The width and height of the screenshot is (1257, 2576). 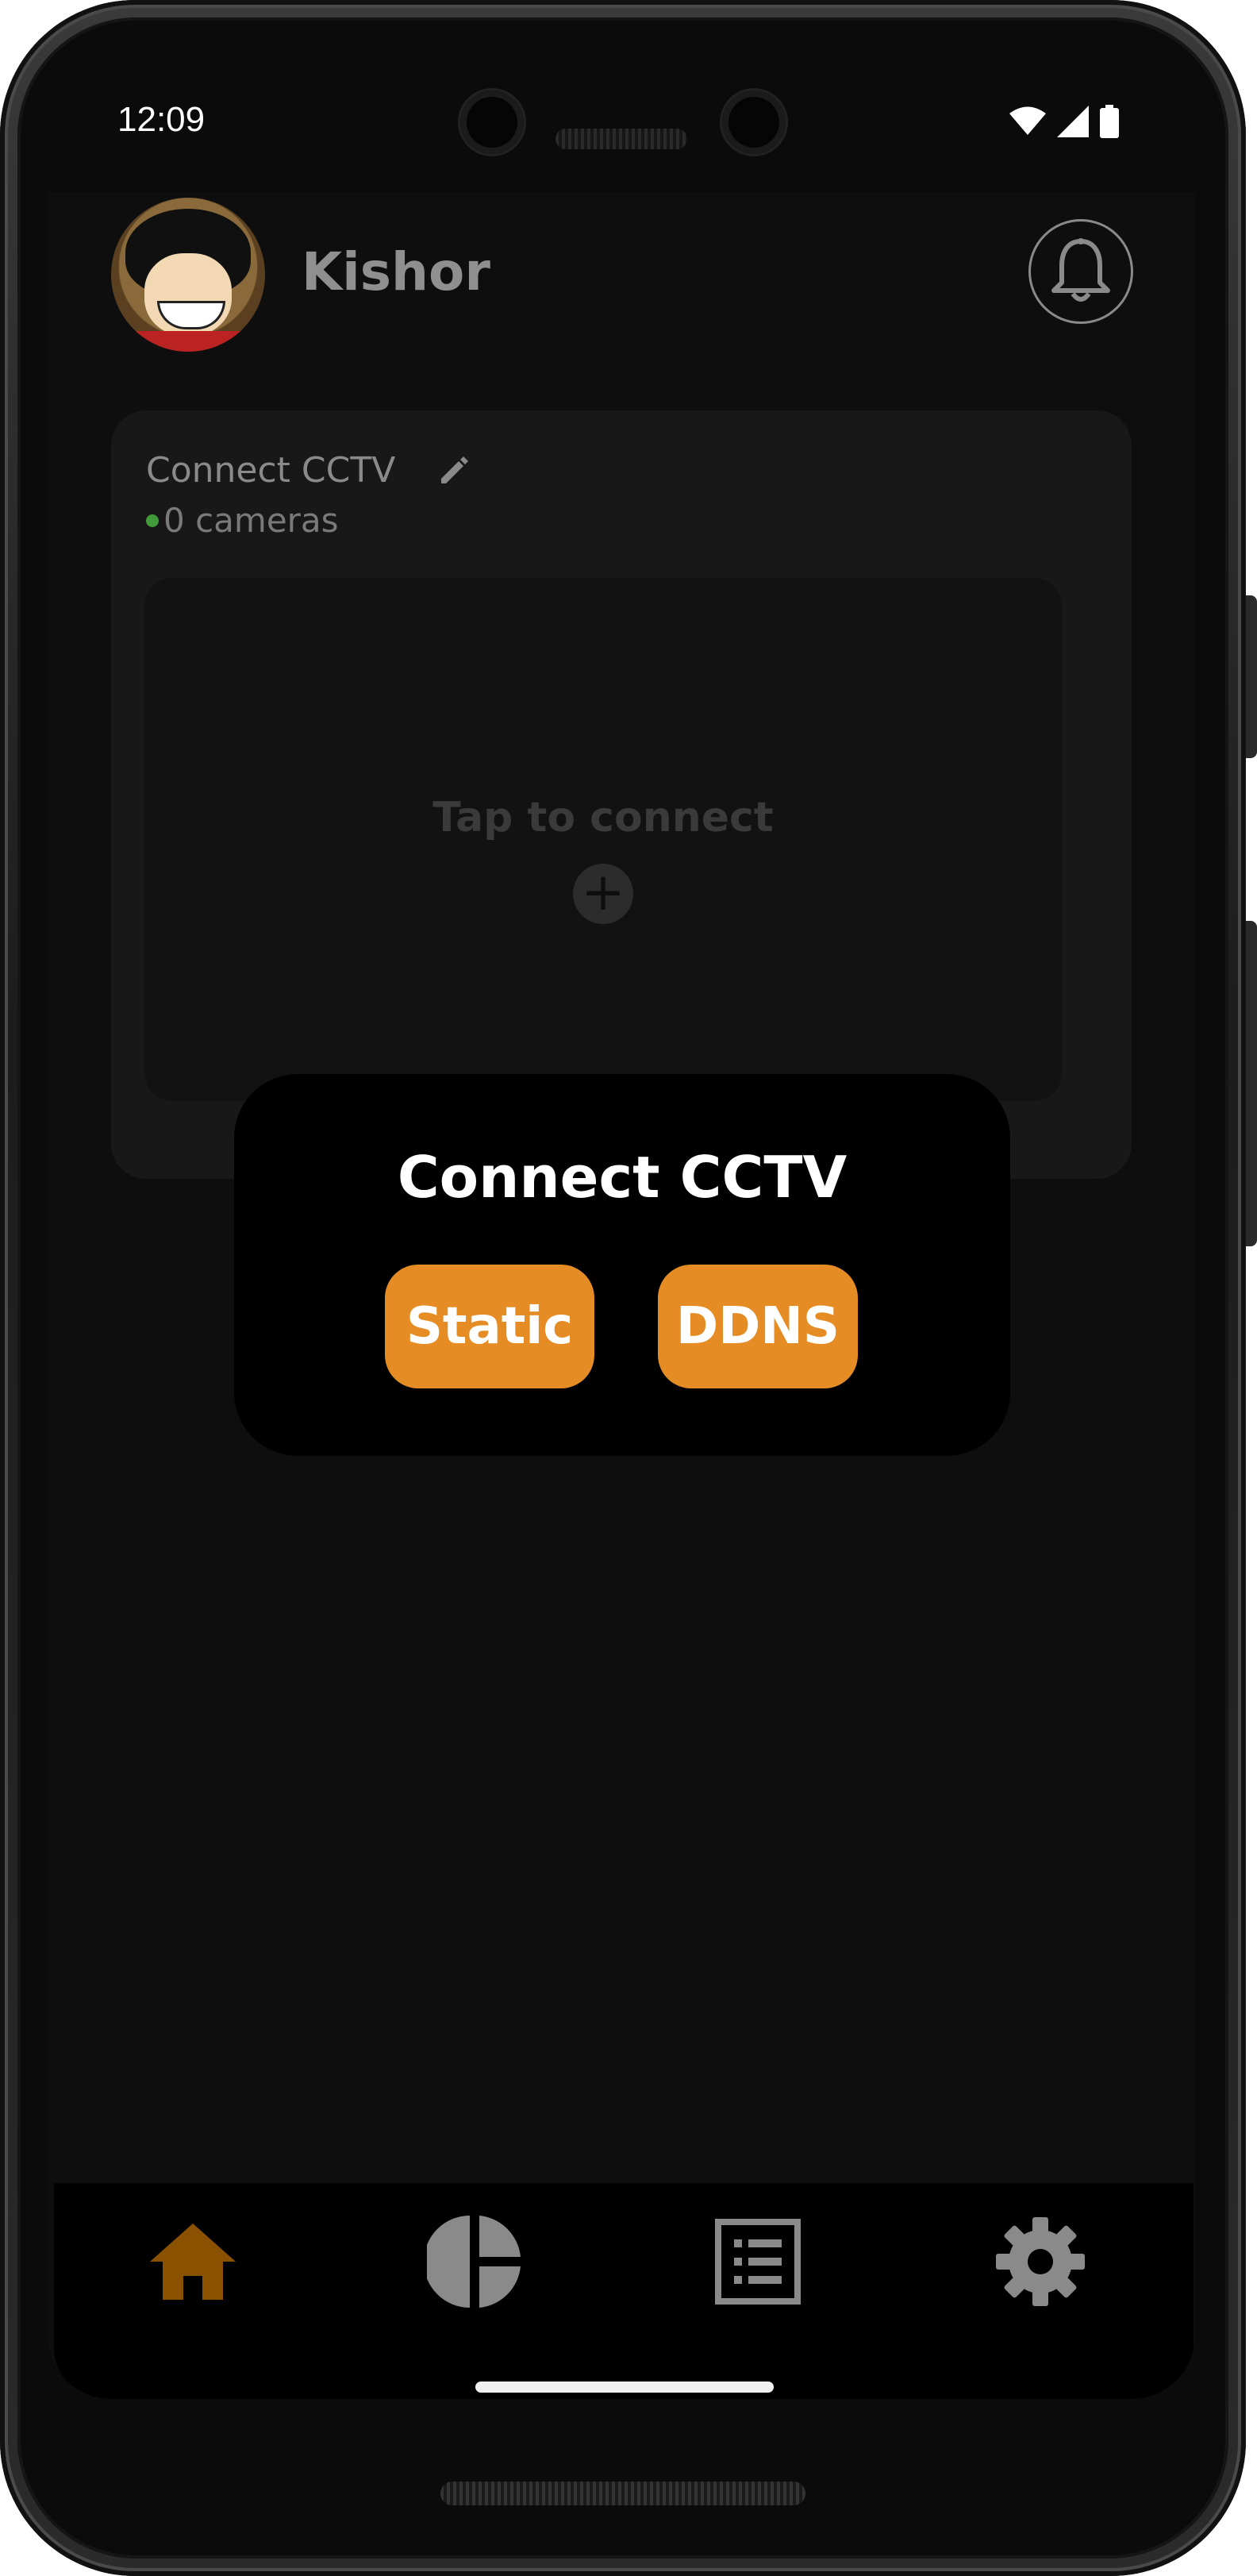 I want to click on connect-dialog: Connect CCTV Static DDNS, so click(x=622, y=1265).